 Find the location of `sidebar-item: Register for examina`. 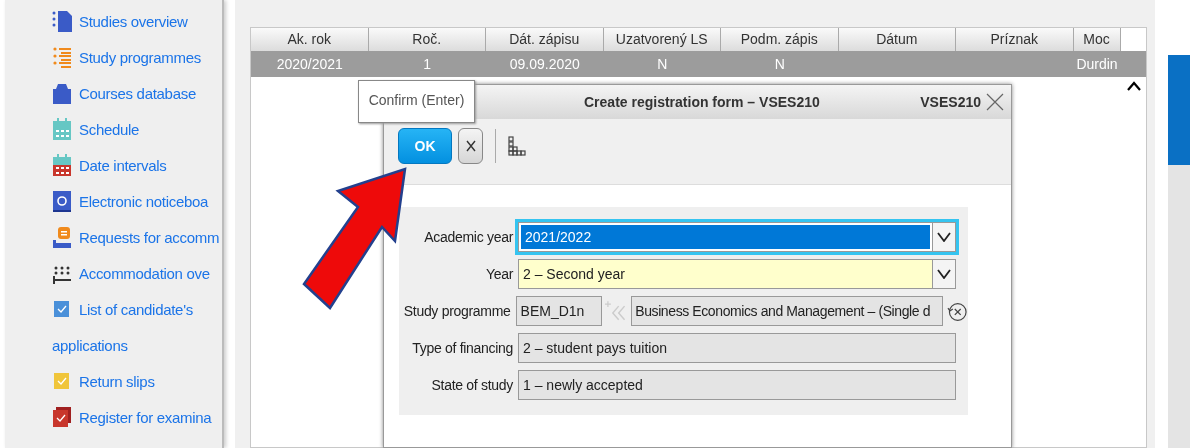

sidebar-item: Register for examina is located at coordinates (137, 418).